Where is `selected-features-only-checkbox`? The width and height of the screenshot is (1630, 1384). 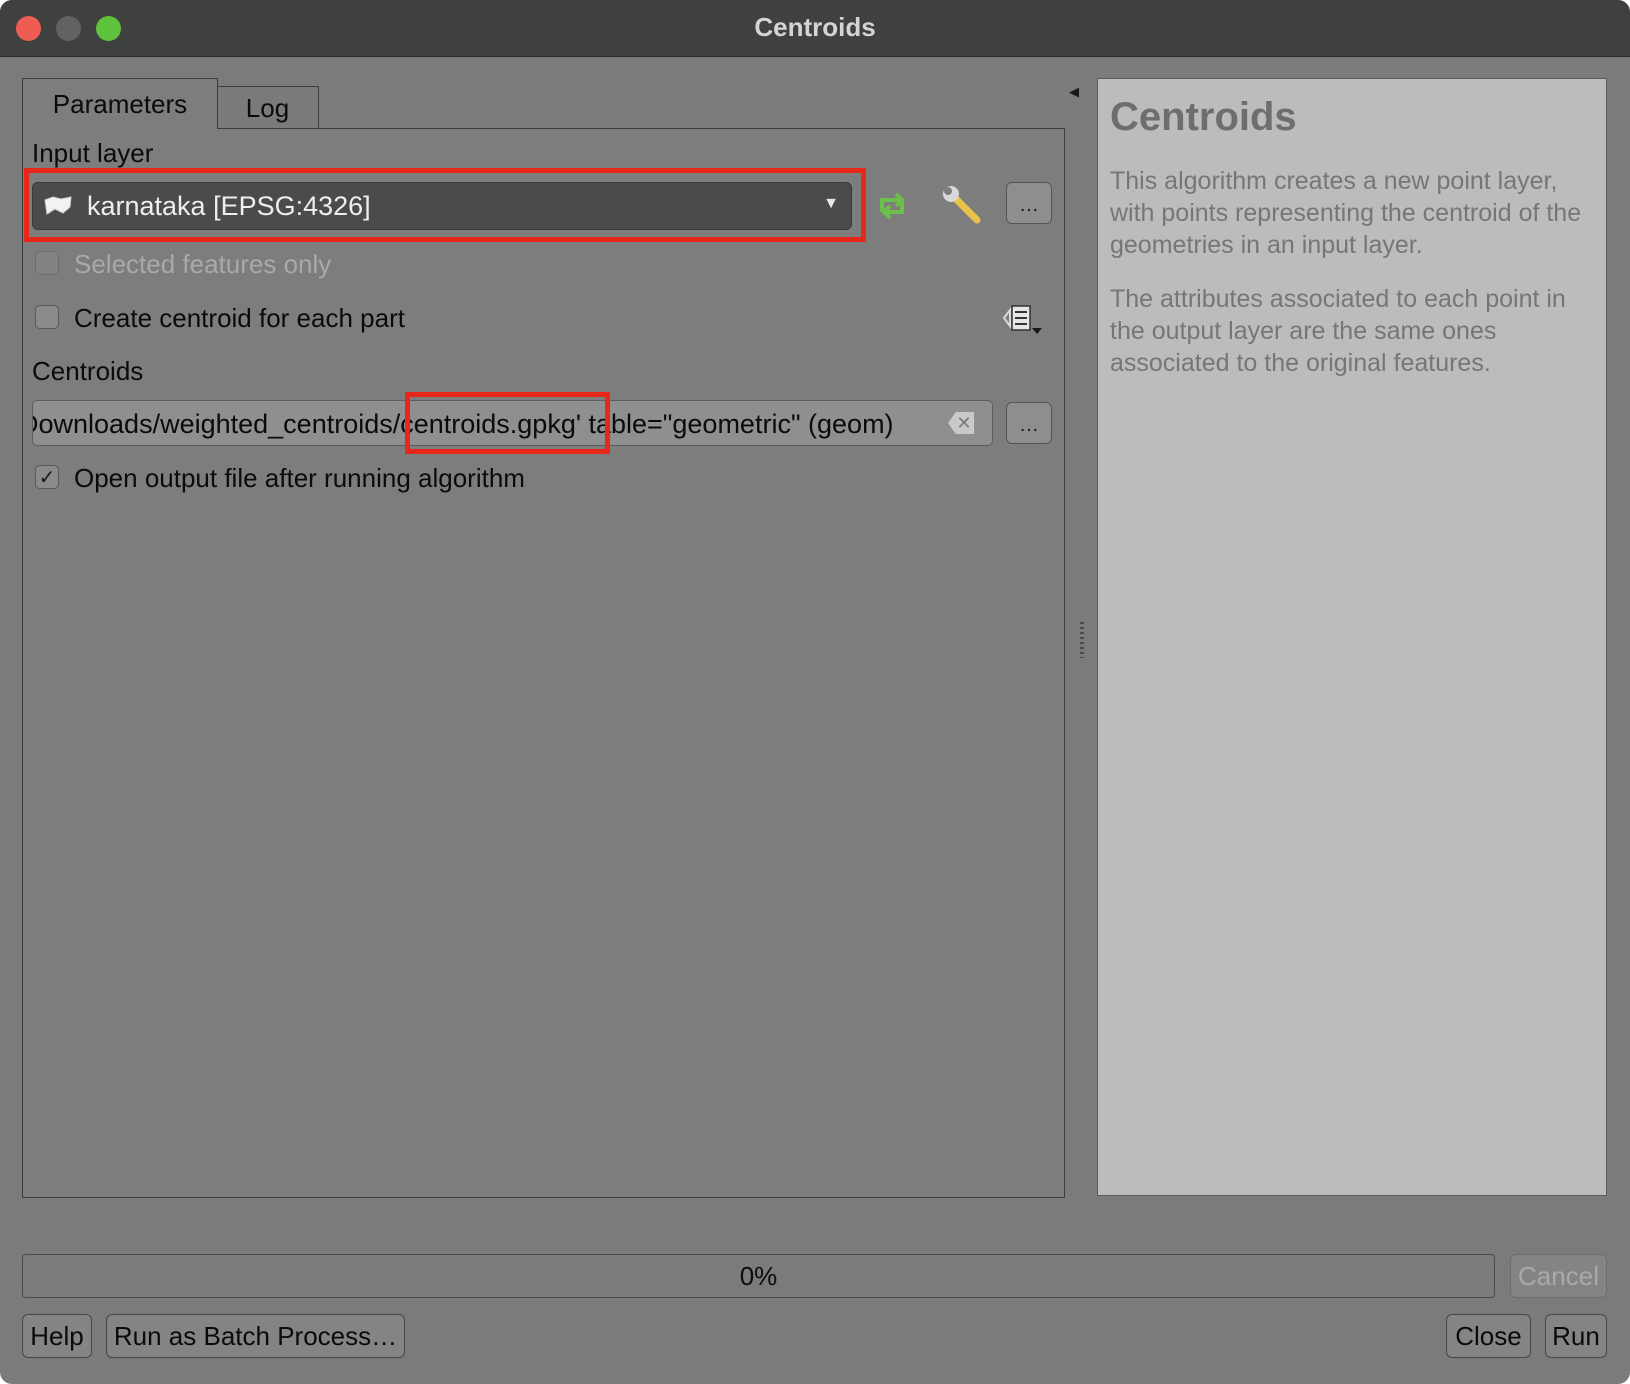 selected-features-only-checkbox is located at coordinates (47, 263).